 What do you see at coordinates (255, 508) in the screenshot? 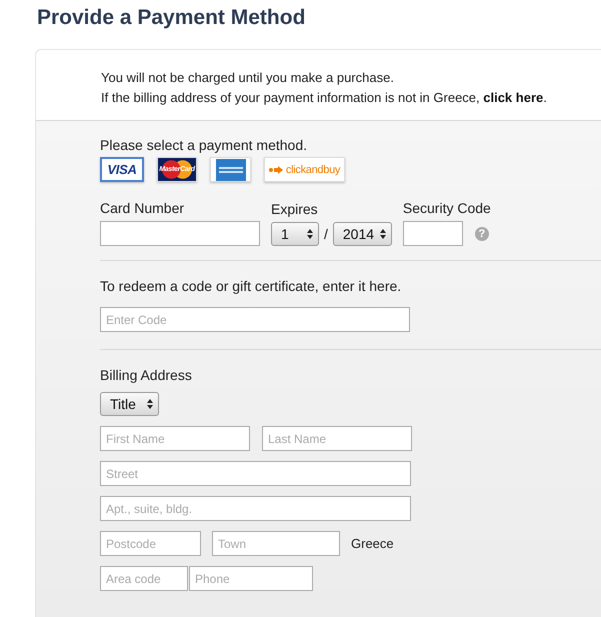
I see `address-field: Apt., suite, bldg.` at bounding box center [255, 508].